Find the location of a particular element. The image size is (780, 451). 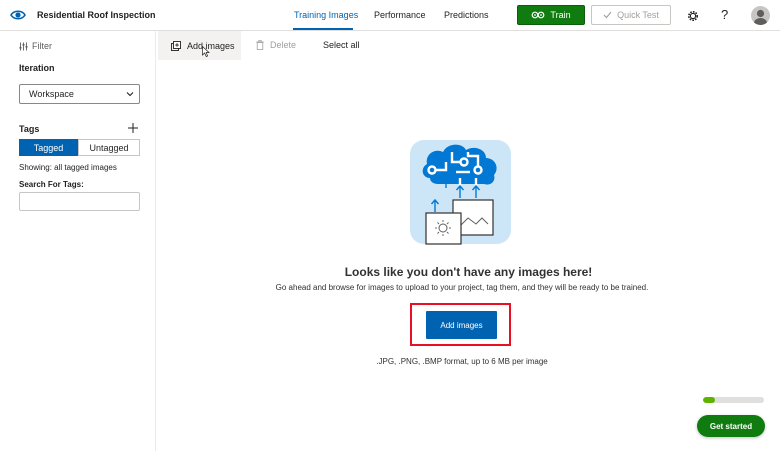

add-image-icon is located at coordinates (176, 45).